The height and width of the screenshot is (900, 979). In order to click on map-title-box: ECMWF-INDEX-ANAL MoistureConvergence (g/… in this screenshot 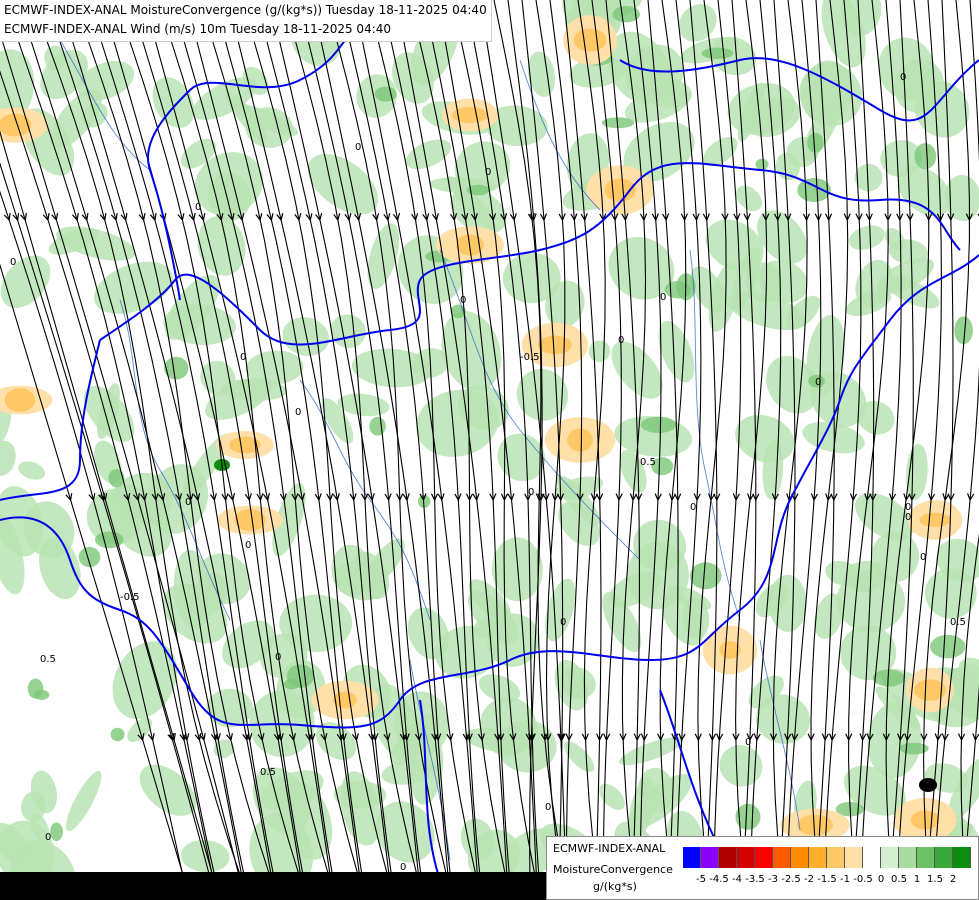, I will do `click(246, 21)`.